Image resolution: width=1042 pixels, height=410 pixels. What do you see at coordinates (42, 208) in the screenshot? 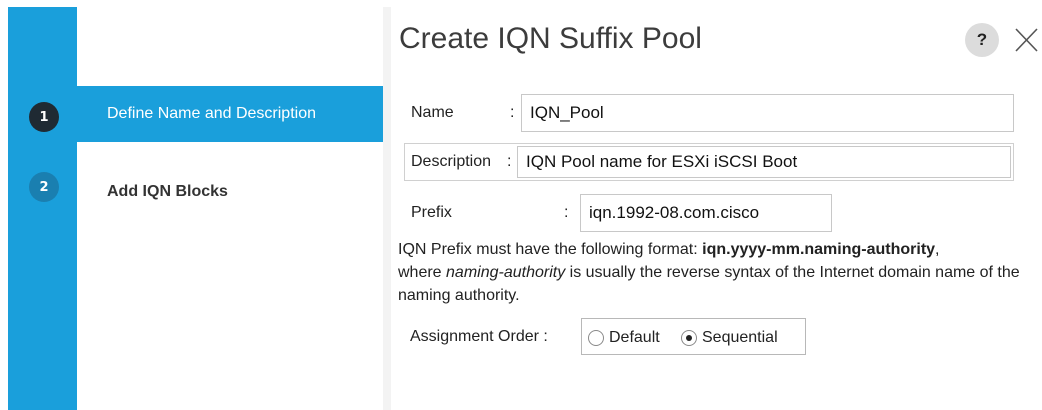
I see `wizard-accent-strip` at bounding box center [42, 208].